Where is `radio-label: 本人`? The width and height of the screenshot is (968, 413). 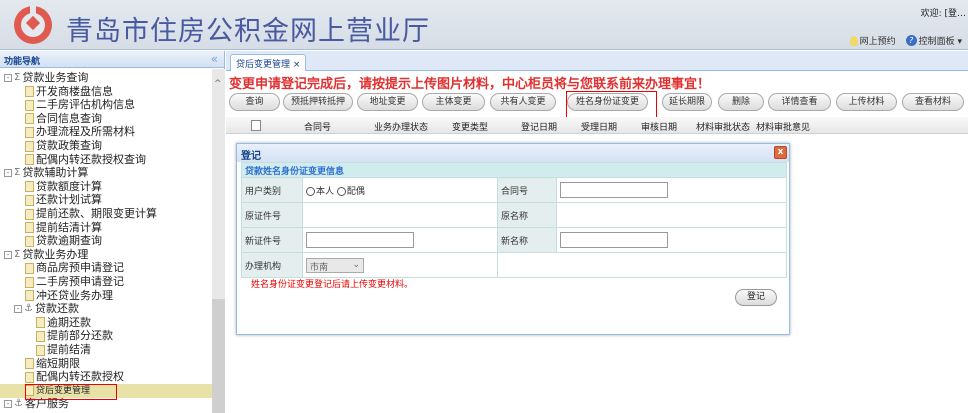
radio-label: 本人 is located at coordinates (325, 191).